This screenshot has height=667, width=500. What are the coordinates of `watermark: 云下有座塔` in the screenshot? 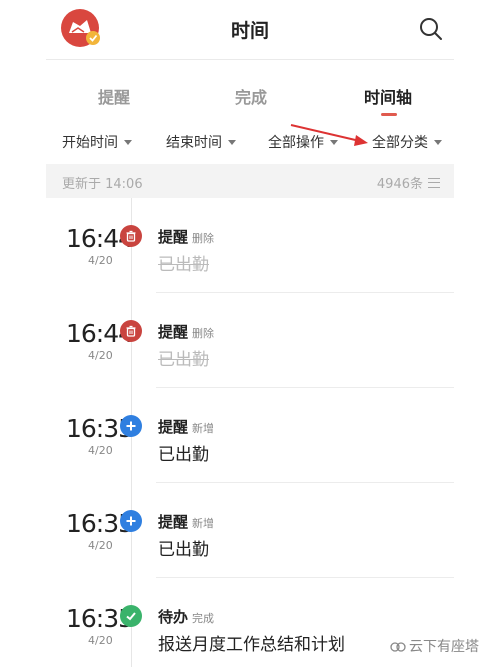 It's located at (434, 646).